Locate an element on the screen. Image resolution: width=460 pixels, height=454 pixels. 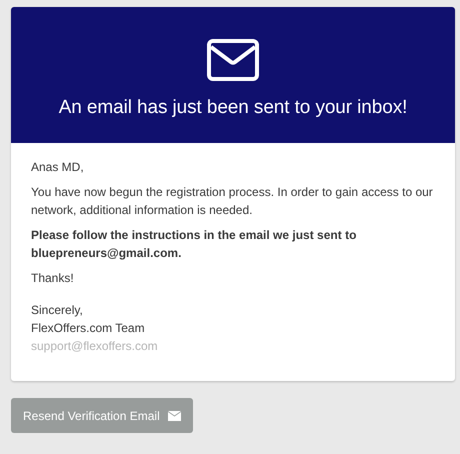
instruction-text: Please follow the instructions in the email we just sent to bluepreneurs@gmail.com. is located at coordinates (194, 244).